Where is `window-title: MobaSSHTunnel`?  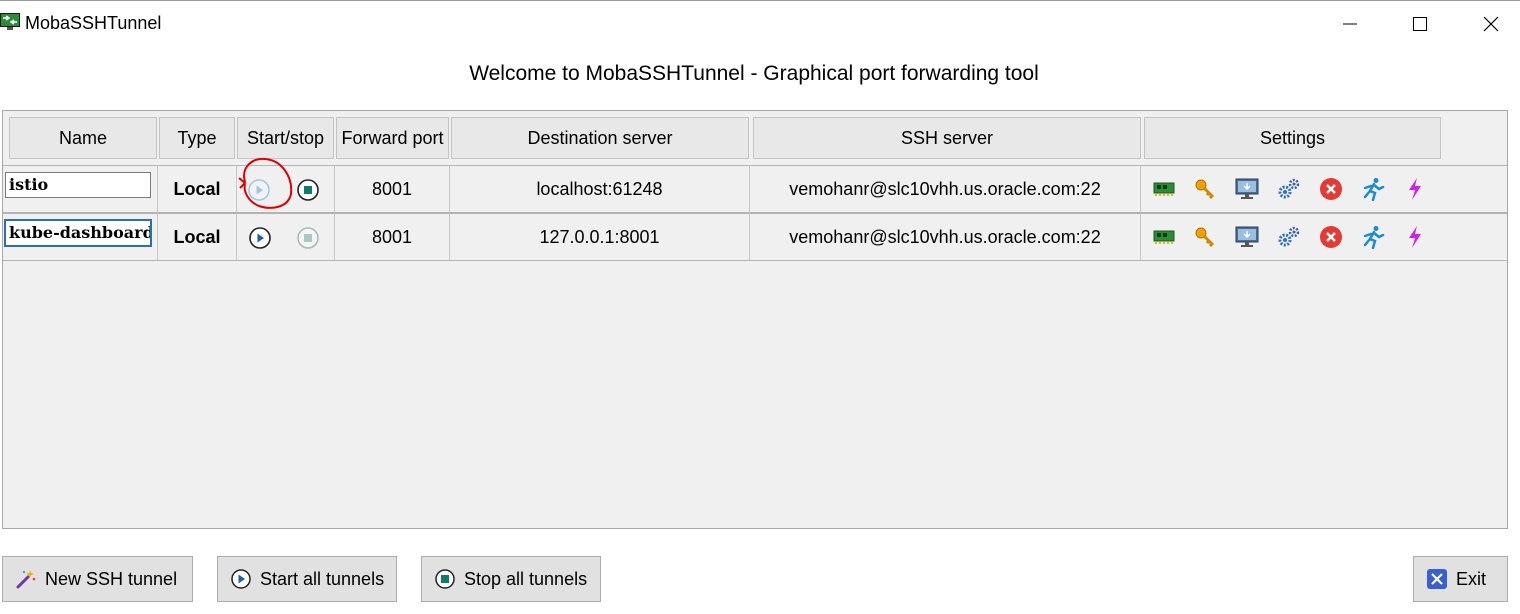
window-title: MobaSSHTunnel is located at coordinates (93, 23).